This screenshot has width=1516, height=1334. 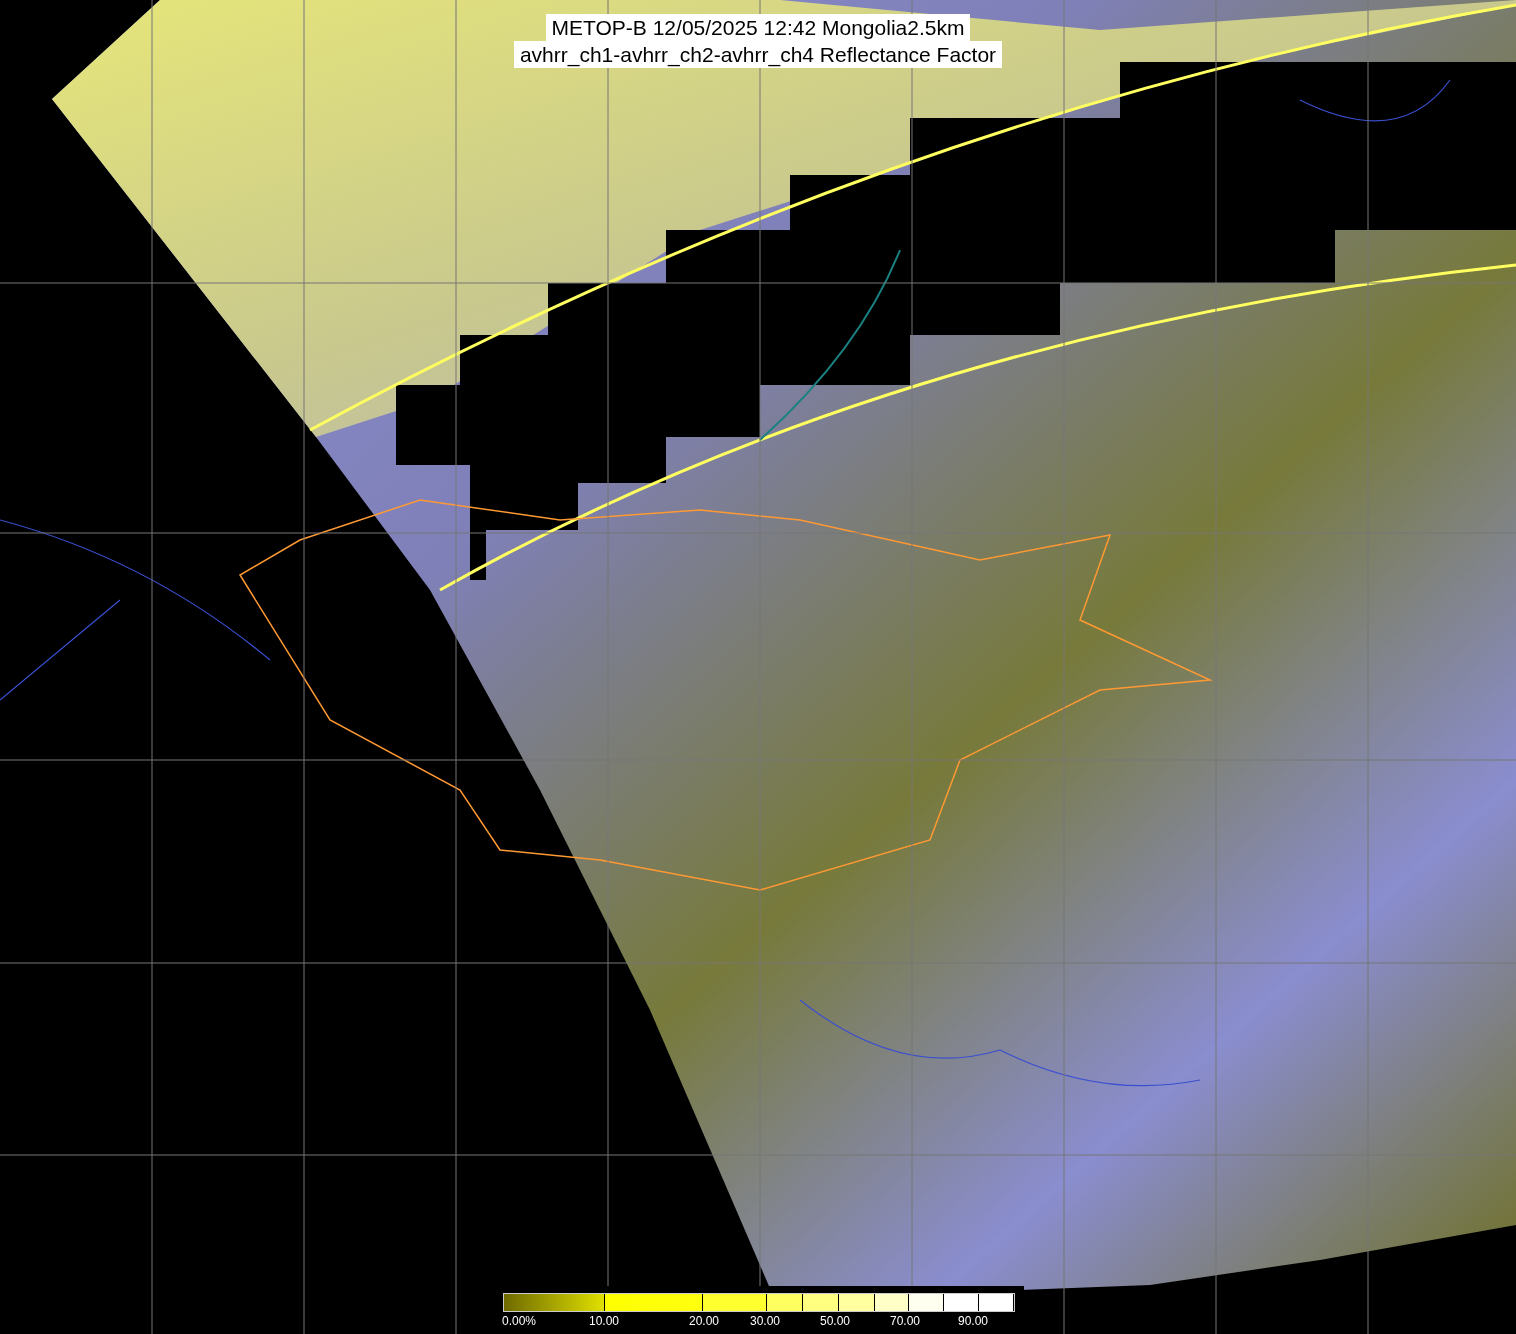 What do you see at coordinates (905, 1321) in the screenshot?
I see `scale-label: 70.00` at bounding box center [905, 1321].